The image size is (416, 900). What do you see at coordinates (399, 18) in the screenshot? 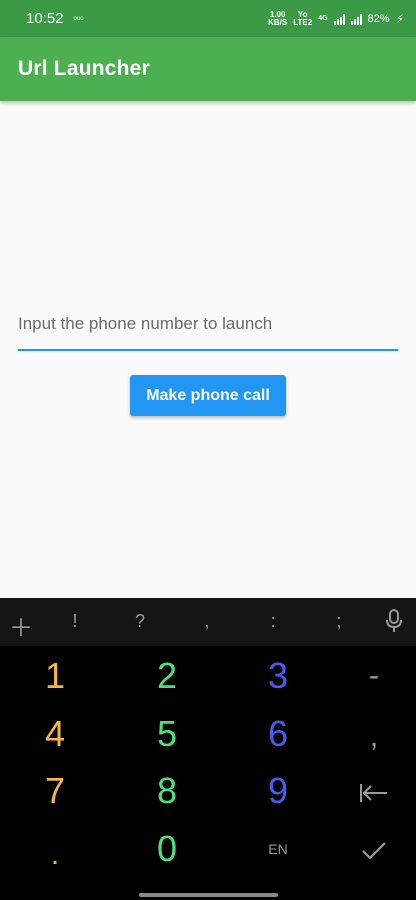
I see `charging-icon: ⚡` at bounding box center [399, 18].